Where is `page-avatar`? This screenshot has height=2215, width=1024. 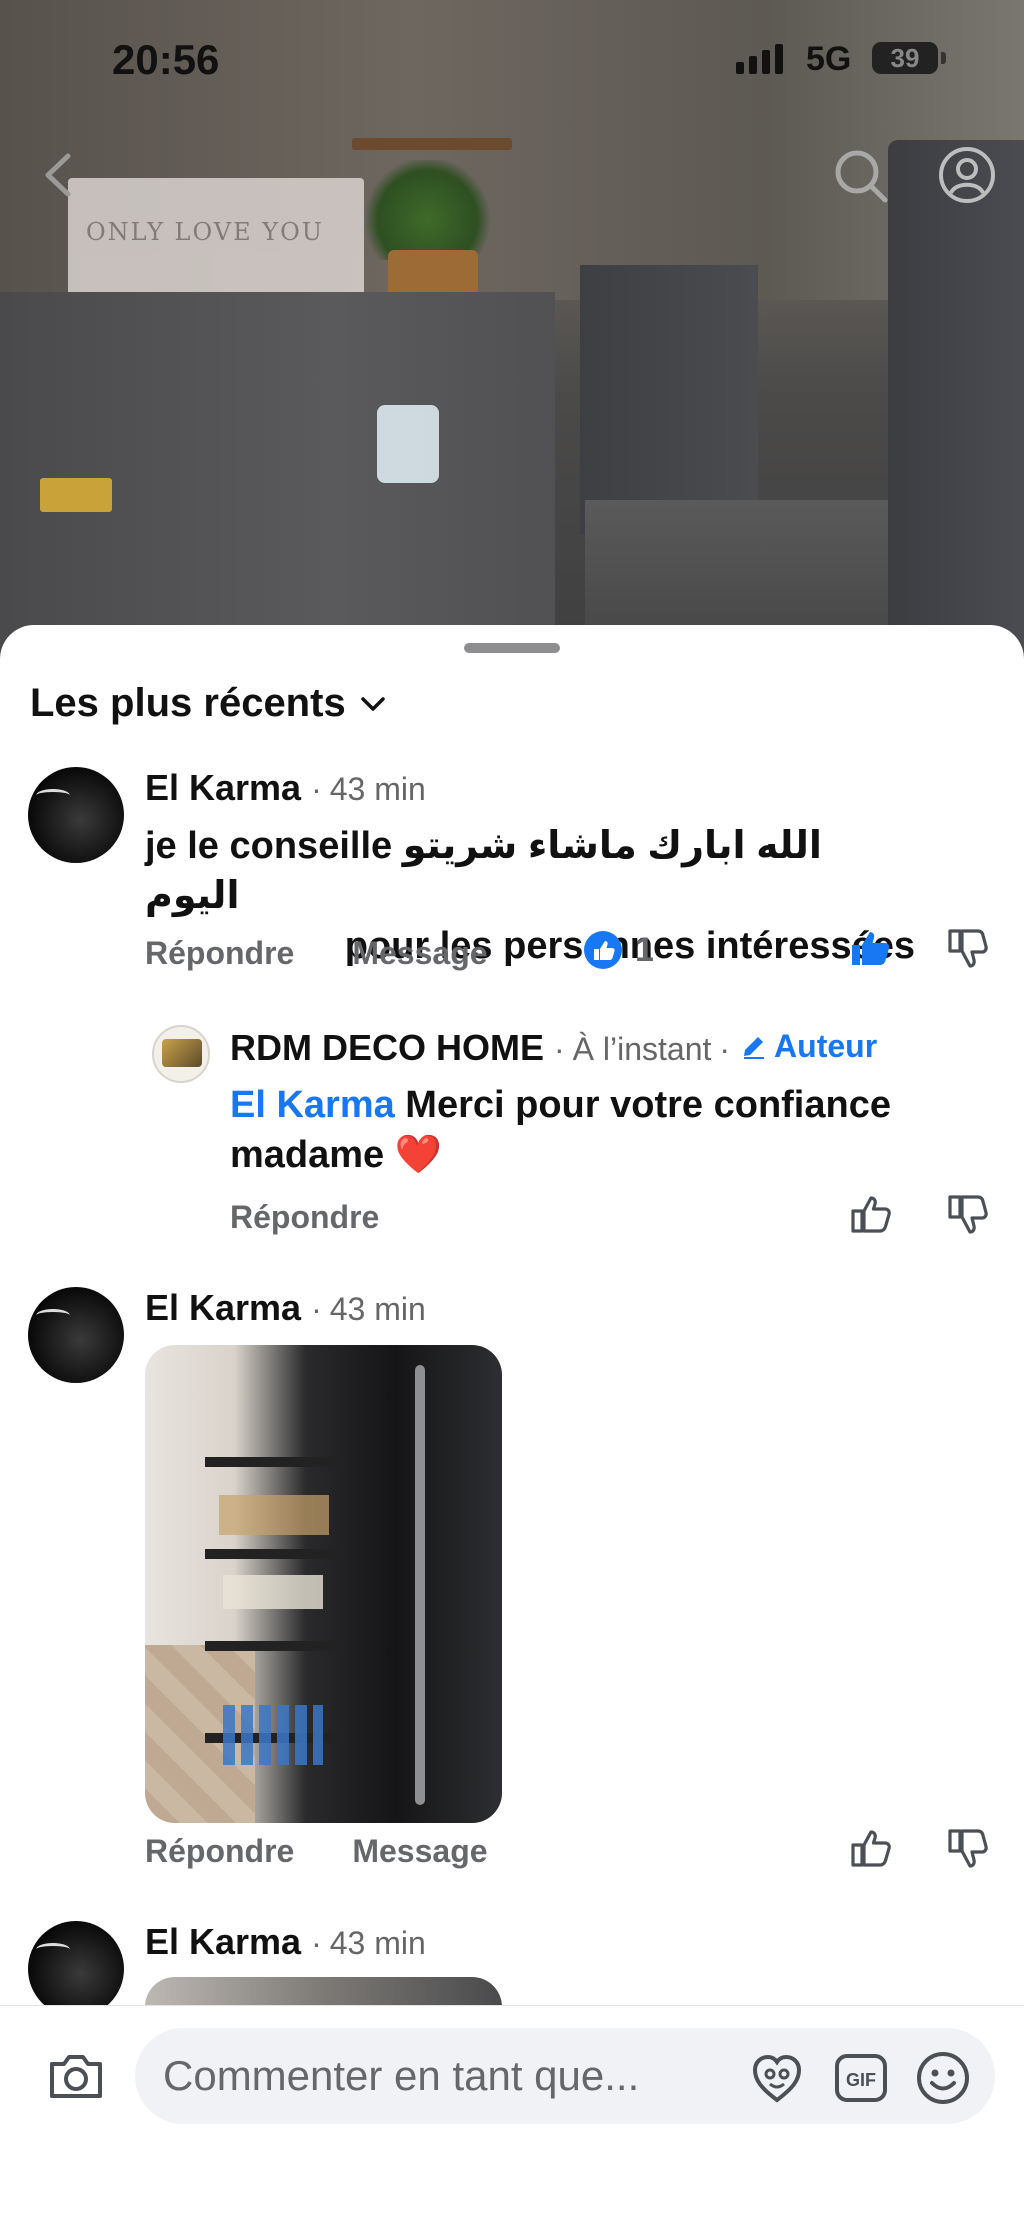 page-avatar is located at coordinates (181, 1054).